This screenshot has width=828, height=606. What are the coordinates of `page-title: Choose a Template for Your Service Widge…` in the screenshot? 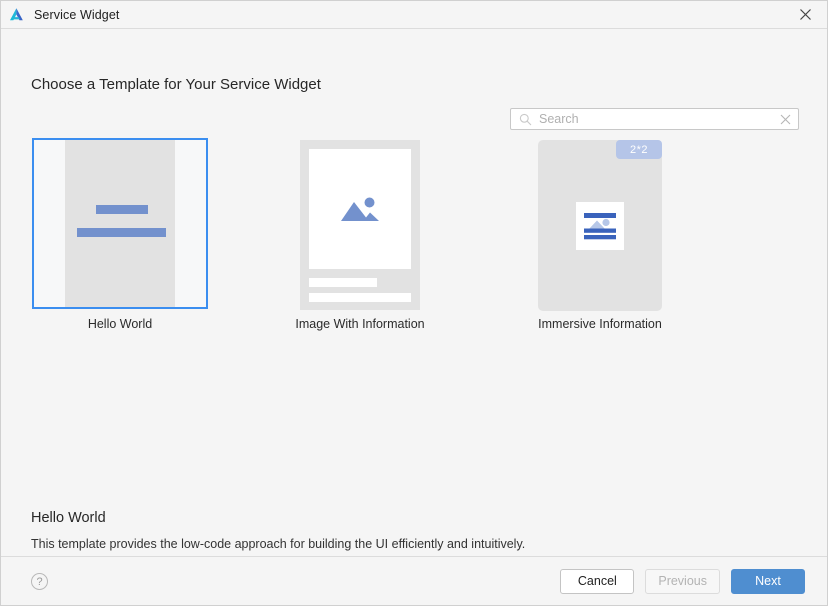 It's located at (176, 84).